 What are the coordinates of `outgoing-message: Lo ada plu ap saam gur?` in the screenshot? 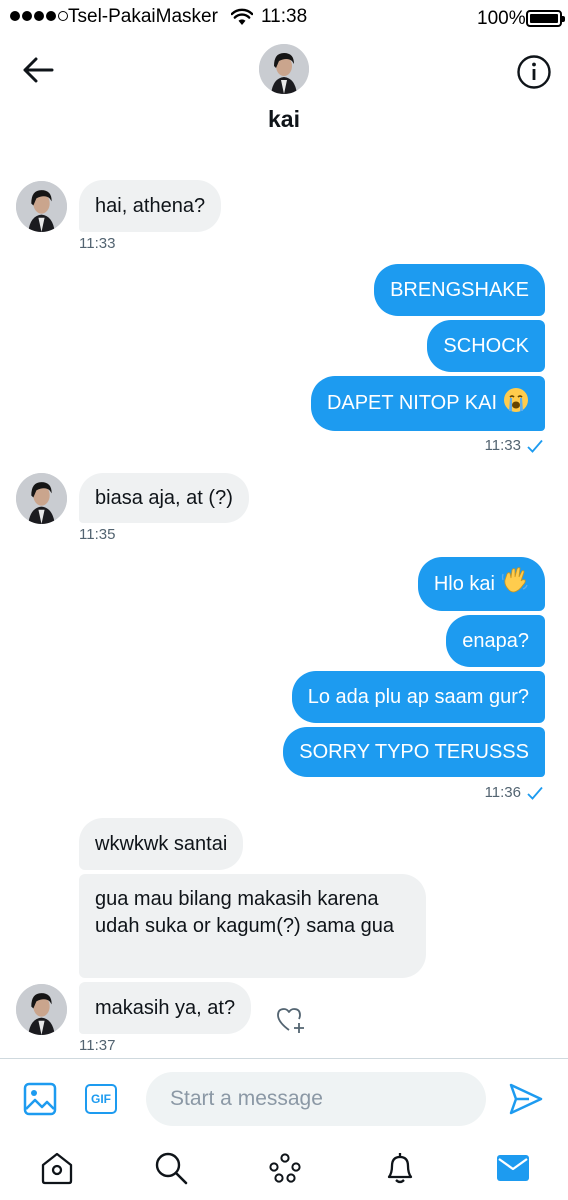 It's located at (418, 697).